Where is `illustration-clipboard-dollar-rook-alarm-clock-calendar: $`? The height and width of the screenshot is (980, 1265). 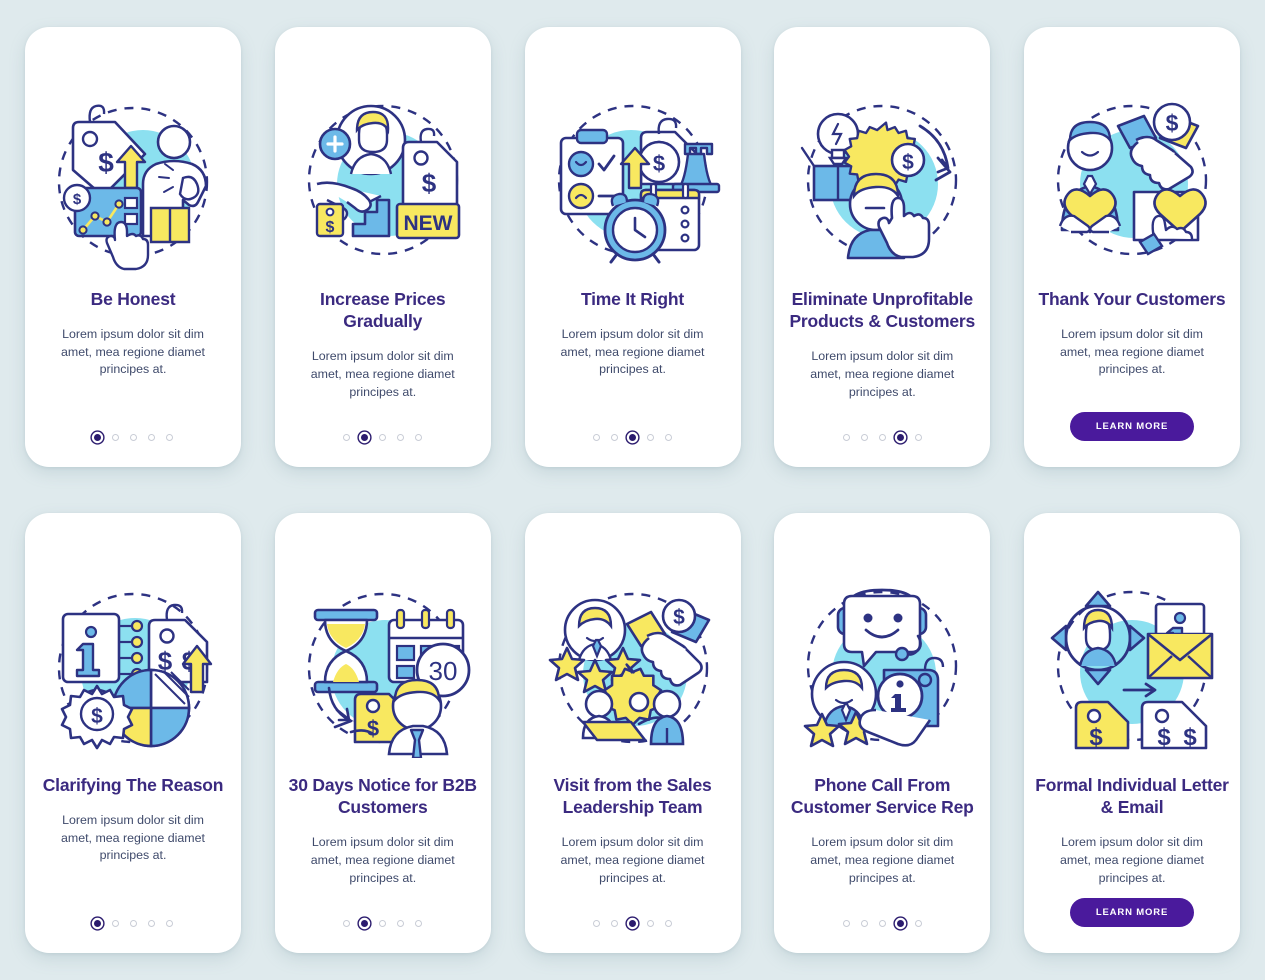
illustration-clipboard-dollar-rook-alarm-clock-calendar: $ is located at coordinates (633, 181).